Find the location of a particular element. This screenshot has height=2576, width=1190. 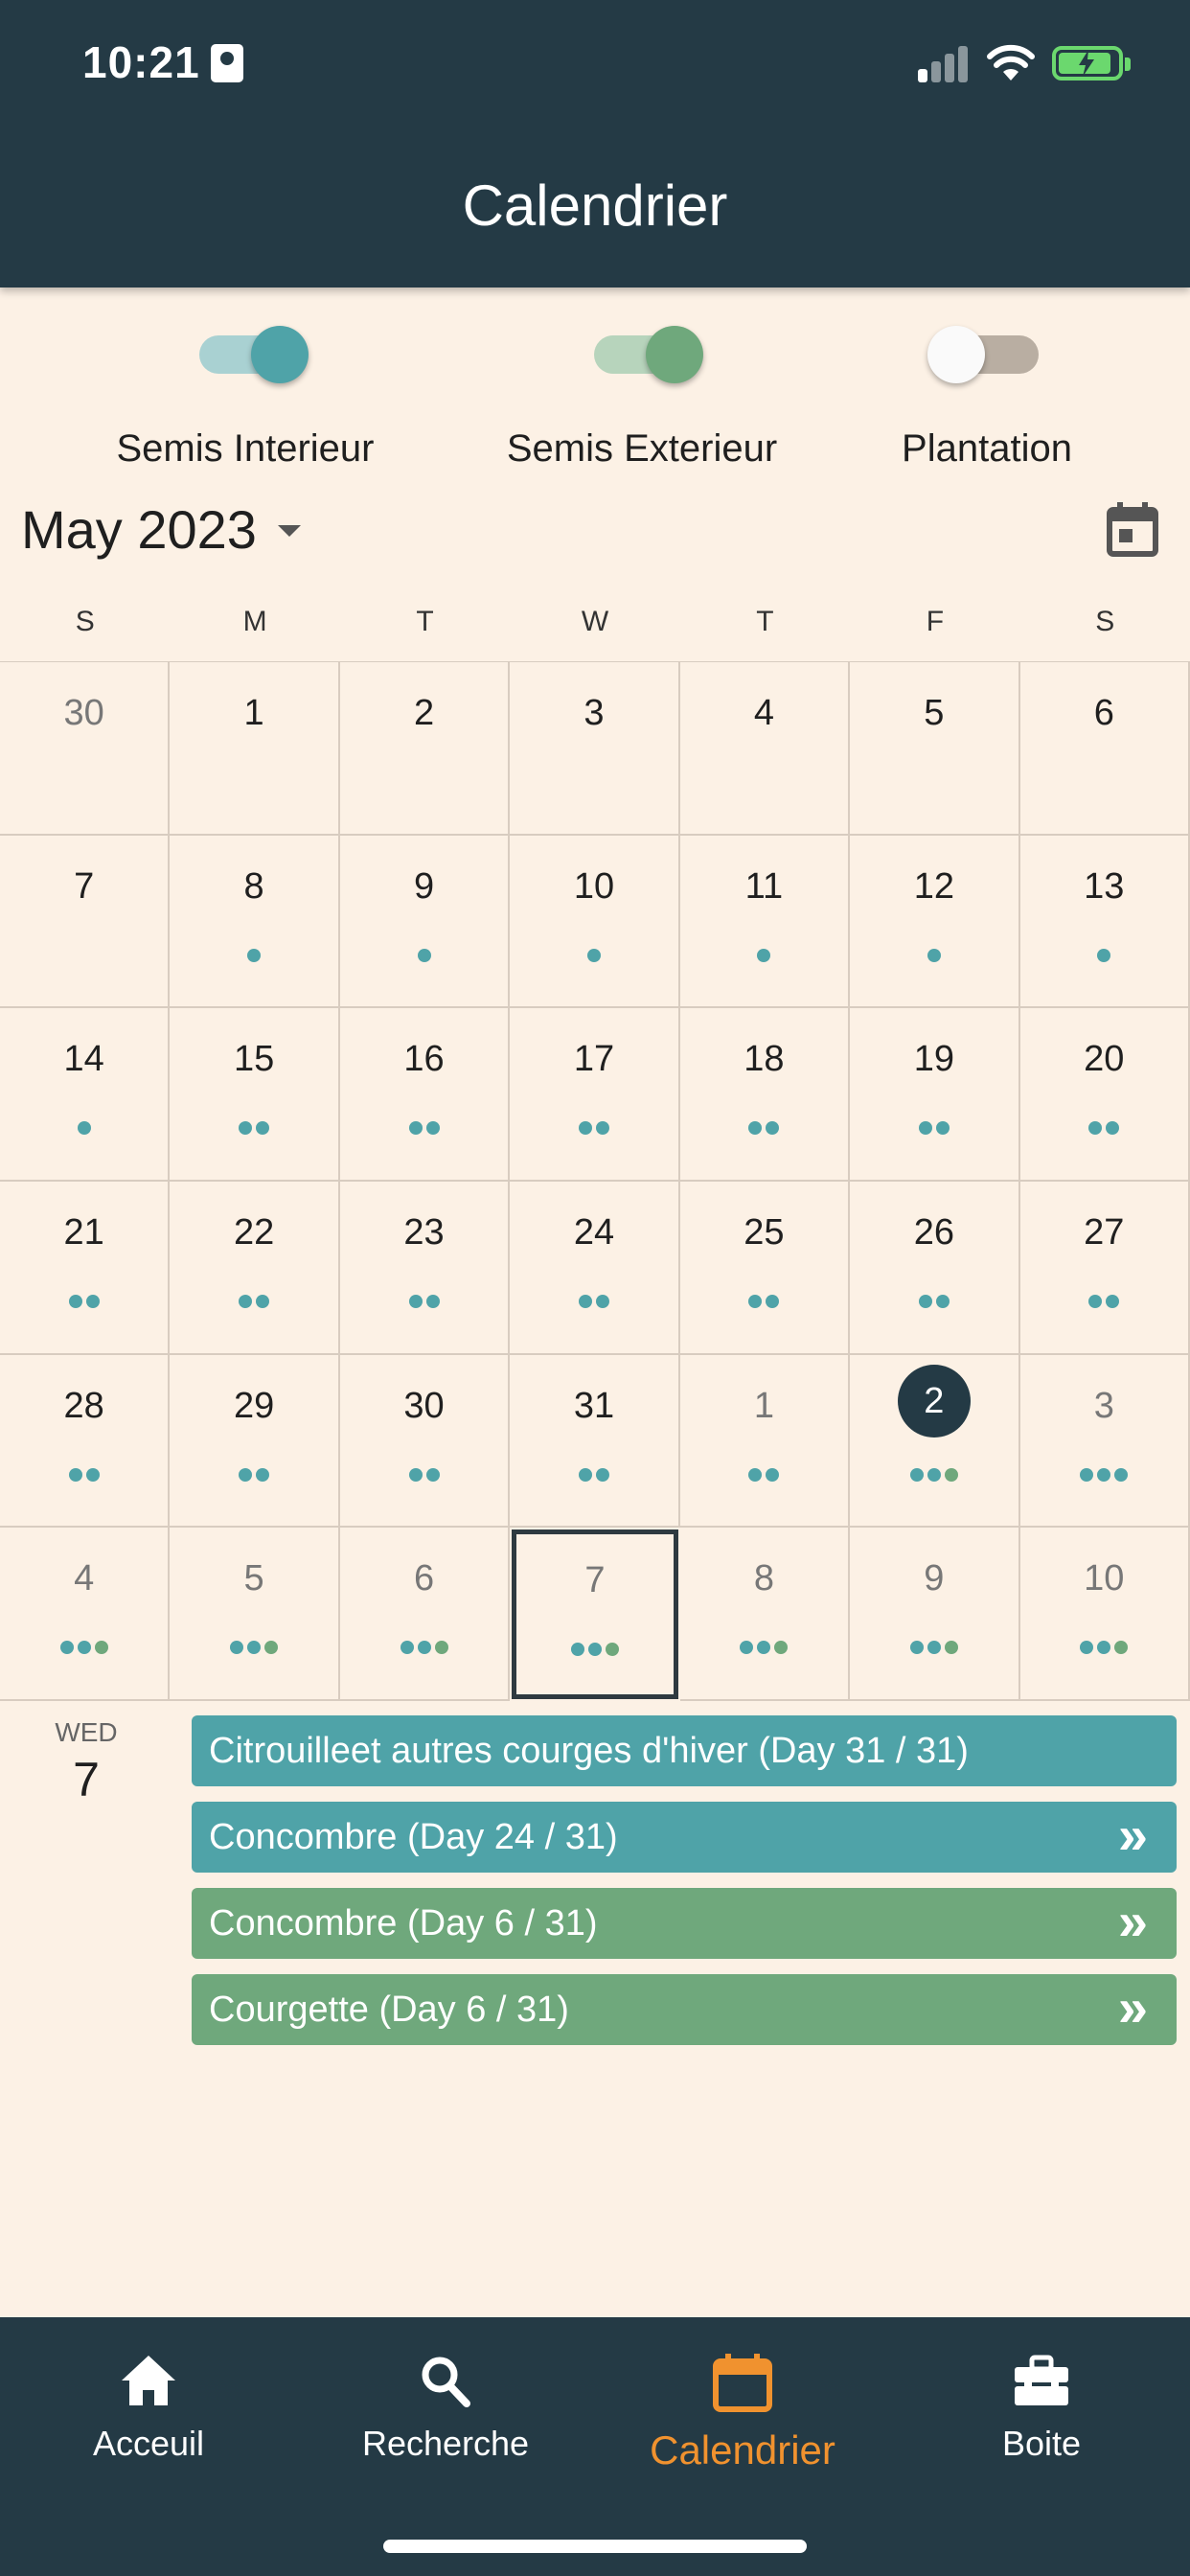

calendar-day-cell: 23 is located at coordinates (425, 1268).